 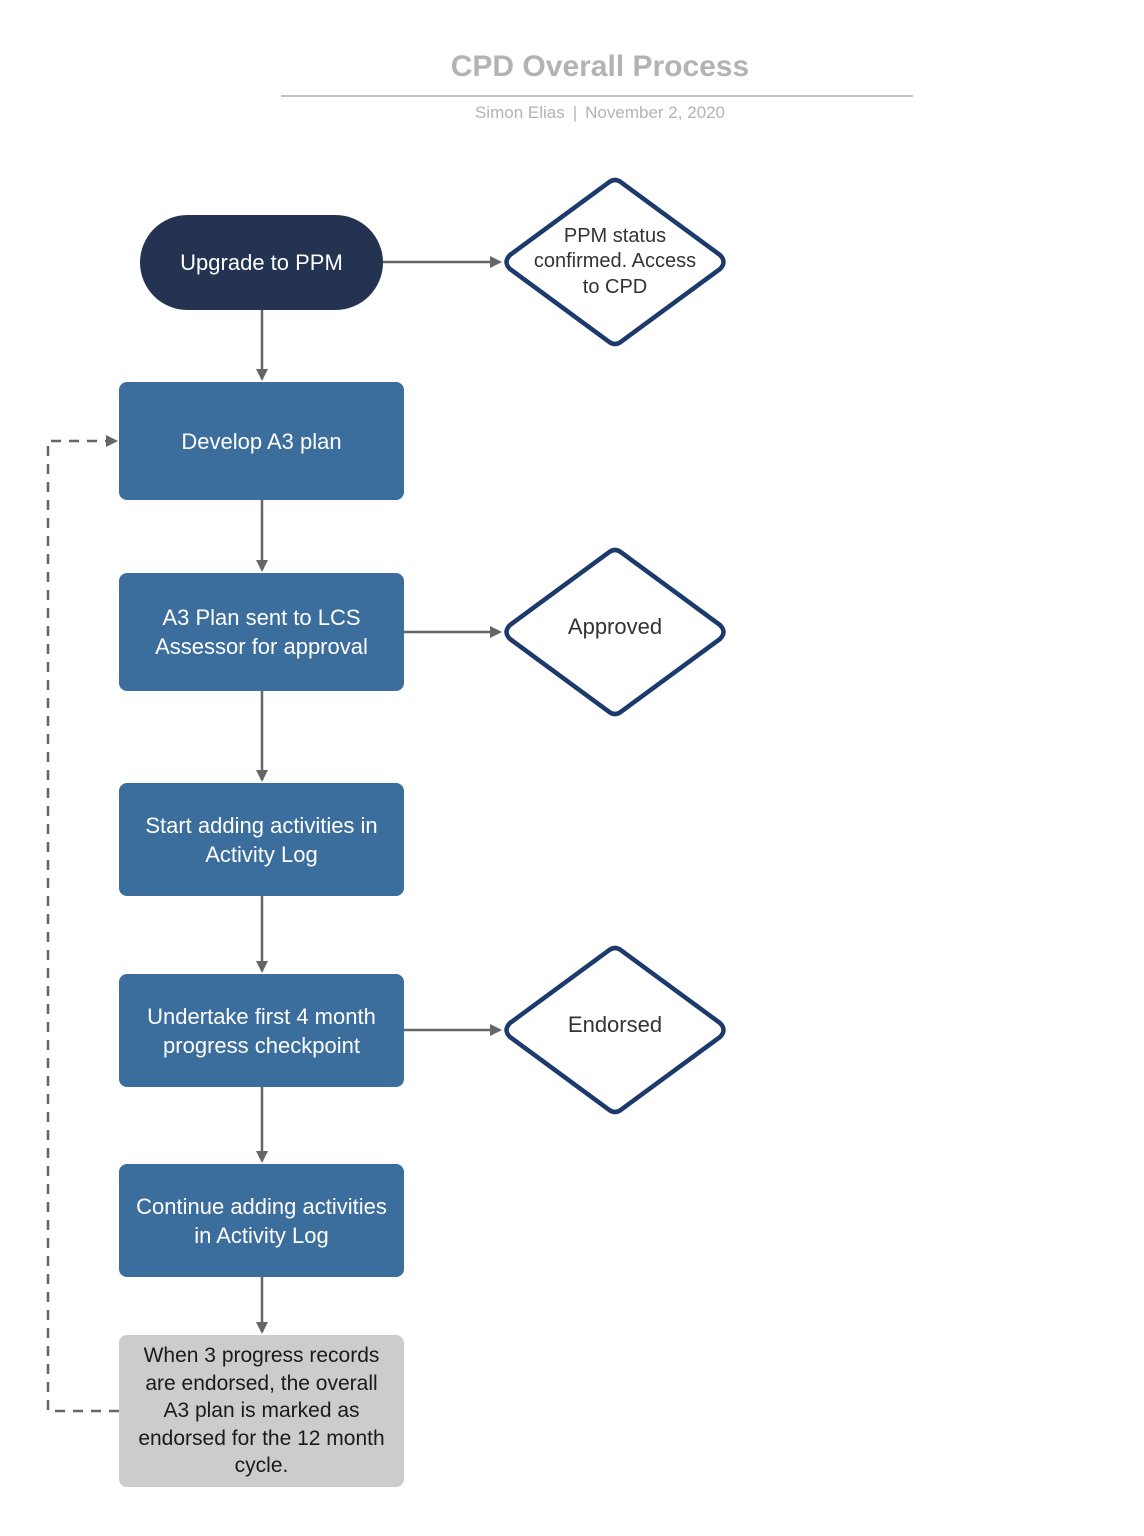 What do you see at coordinates (261, 441) in the screenshot?
I see `node-develop-a3-plan: Develop A3 plan` at bounding box center [261, 441].